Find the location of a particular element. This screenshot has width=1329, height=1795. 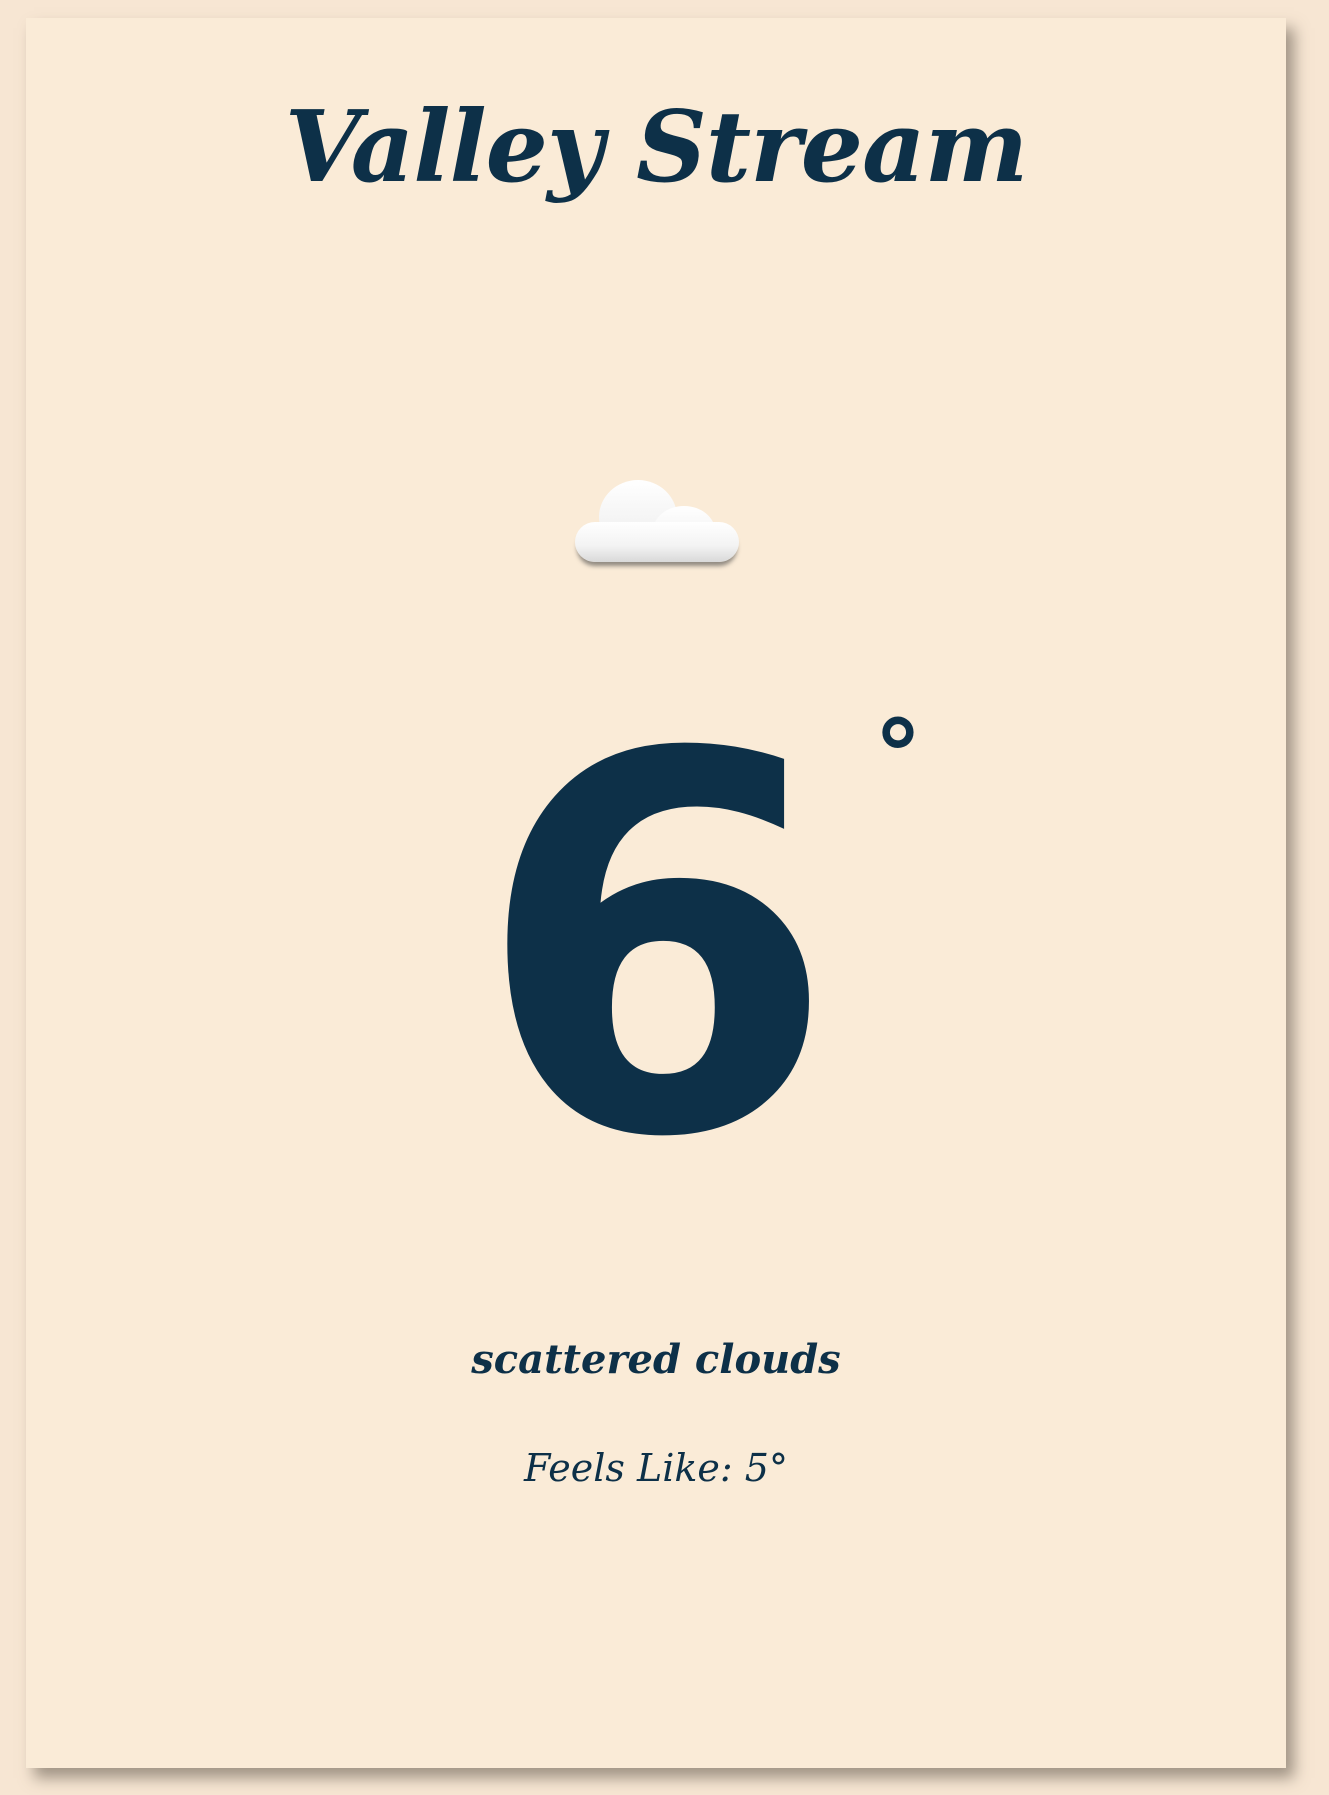

temperature-value: 6 is located at coordinates (656, 948).